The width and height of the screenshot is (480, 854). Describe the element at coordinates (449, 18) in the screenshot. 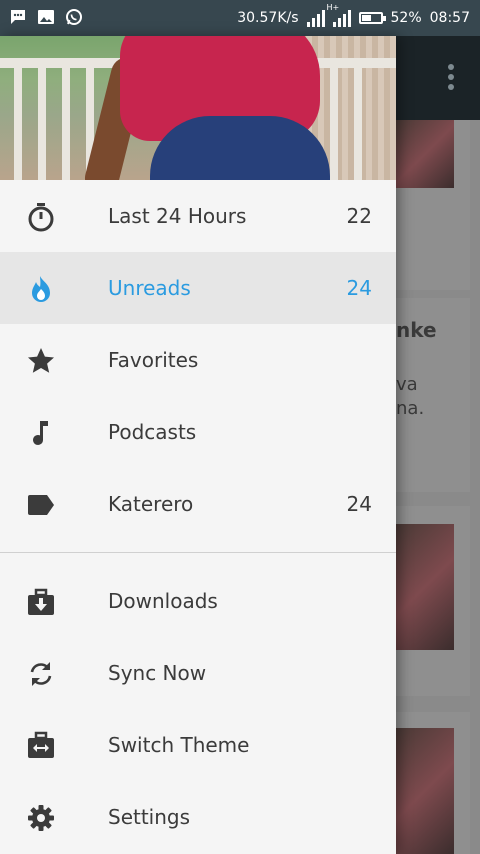

I see `clock: 08:57` at that location.